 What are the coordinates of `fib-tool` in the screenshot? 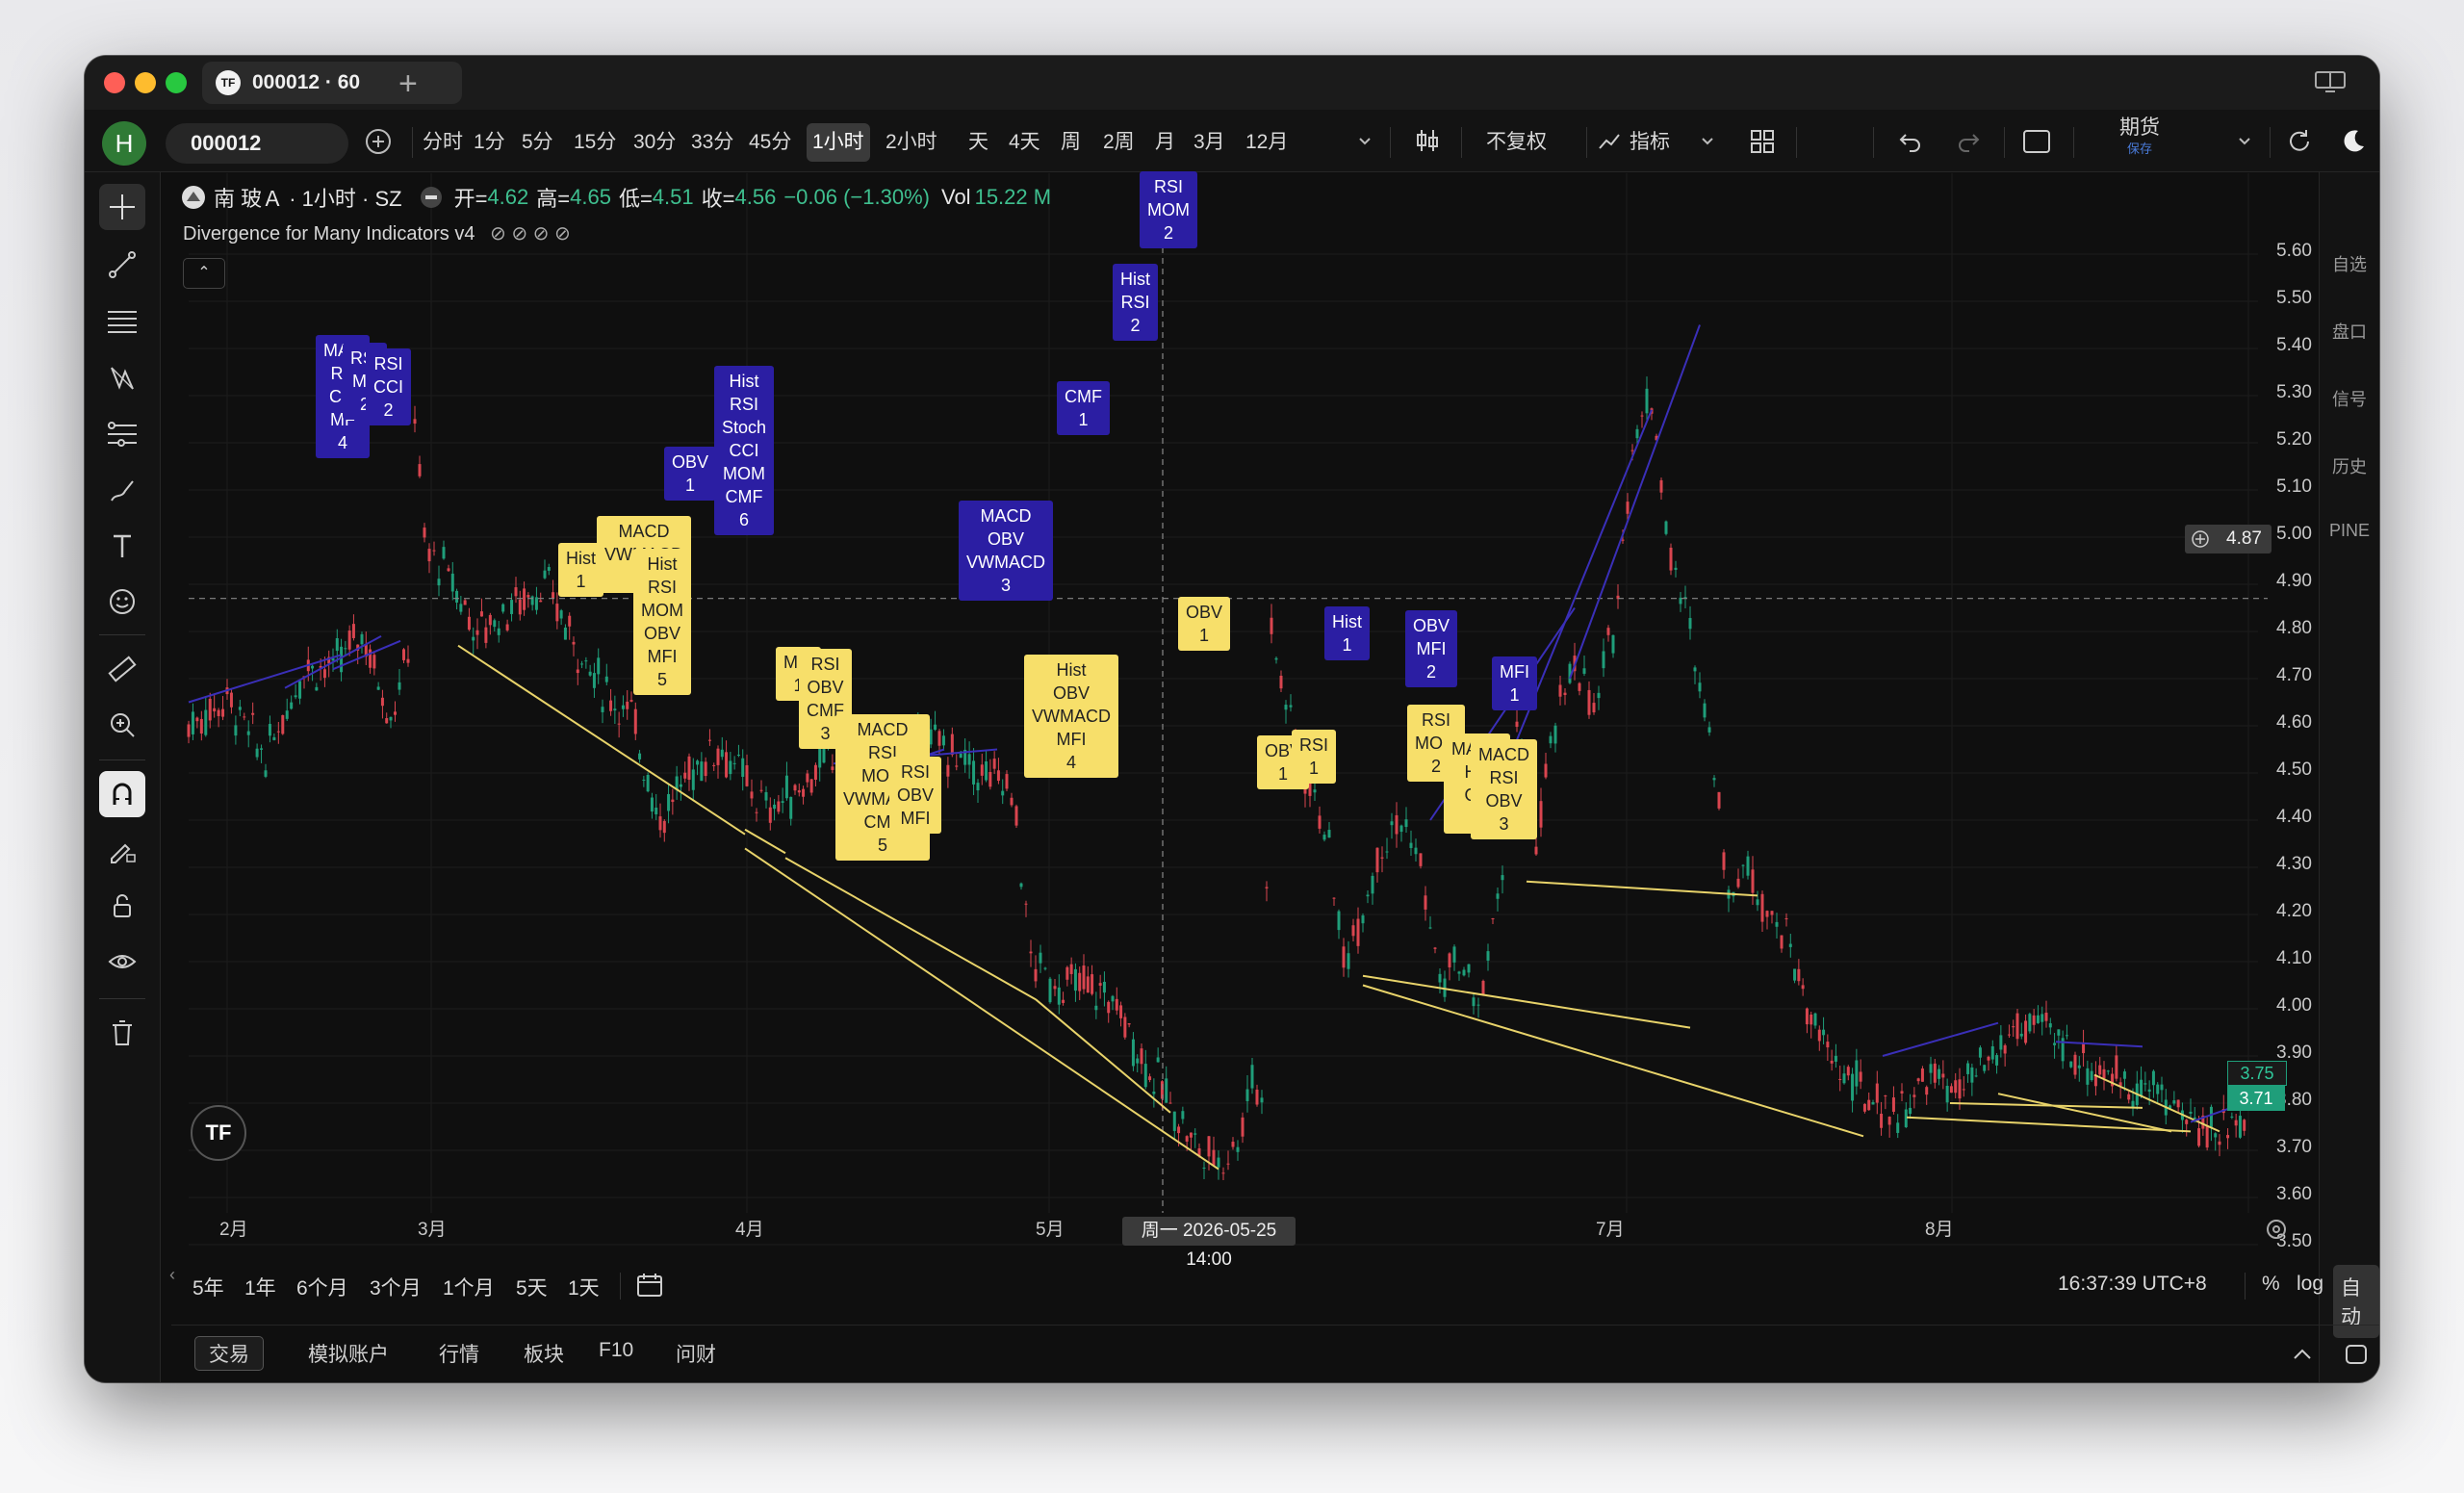 It's located at (122, 434).